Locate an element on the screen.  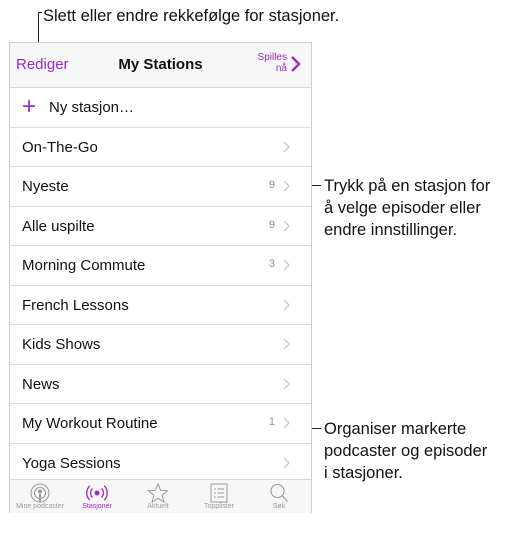
tab-search: Søk is located at coordinates (279, 496).